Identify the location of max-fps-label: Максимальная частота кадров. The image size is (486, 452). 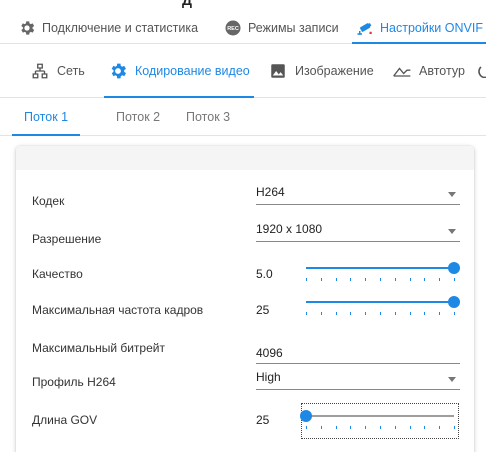
(118, 310).